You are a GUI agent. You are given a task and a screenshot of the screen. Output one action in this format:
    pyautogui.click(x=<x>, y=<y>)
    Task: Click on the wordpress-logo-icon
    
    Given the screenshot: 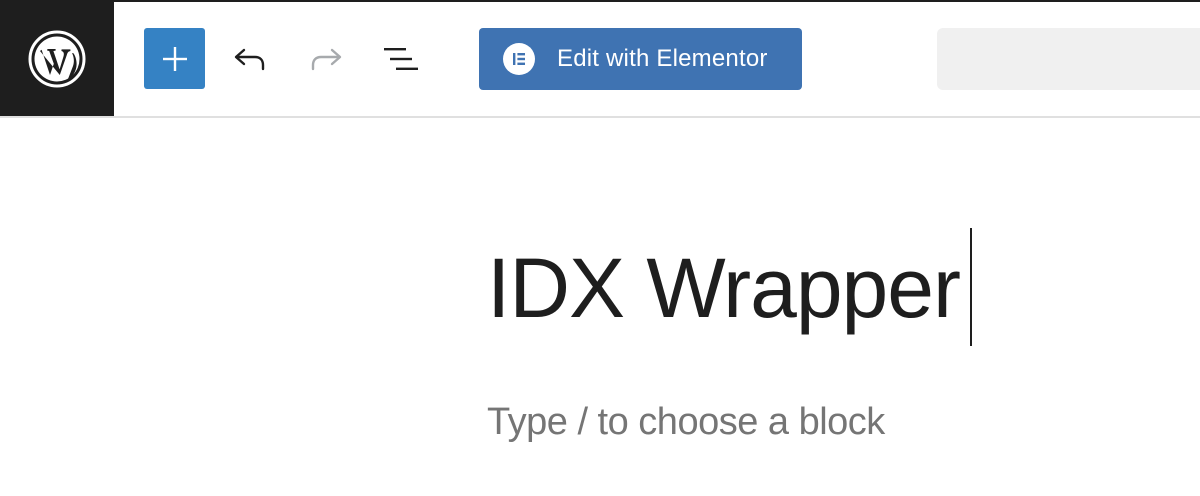 What is the action you would take?
    pyautogui.click(x=57, y=59)
    